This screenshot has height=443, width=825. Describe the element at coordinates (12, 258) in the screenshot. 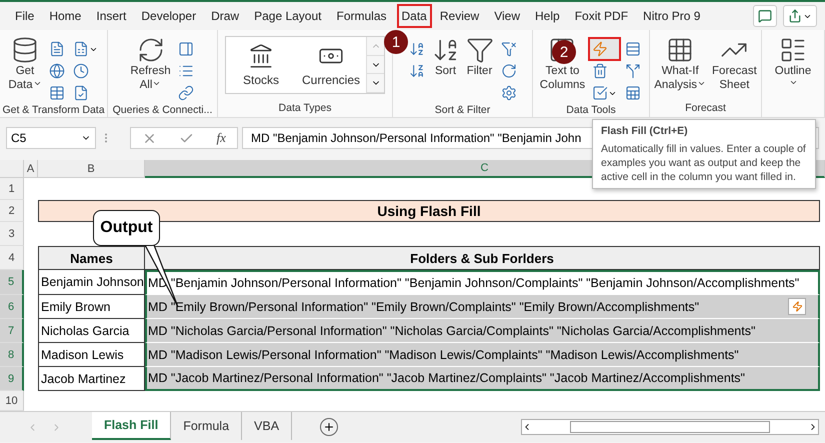

I see `row-header: 4` at that location.